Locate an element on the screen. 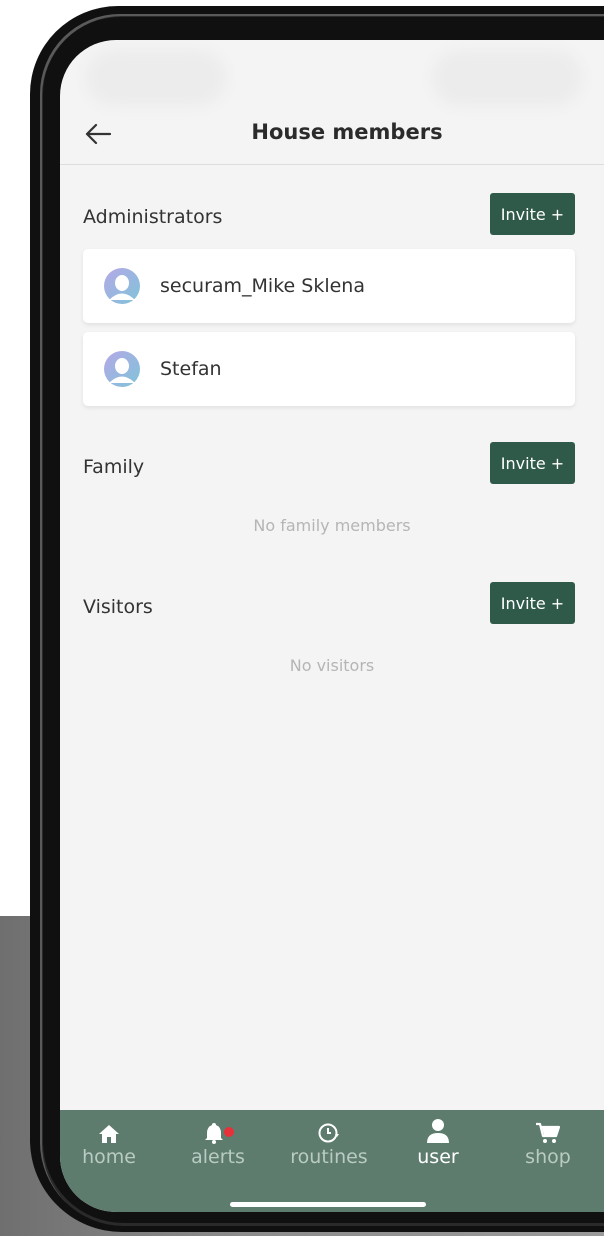 This screenshot has width=604, height=1236. administrators-heading: Administrators is located at coordinates (153, 217).